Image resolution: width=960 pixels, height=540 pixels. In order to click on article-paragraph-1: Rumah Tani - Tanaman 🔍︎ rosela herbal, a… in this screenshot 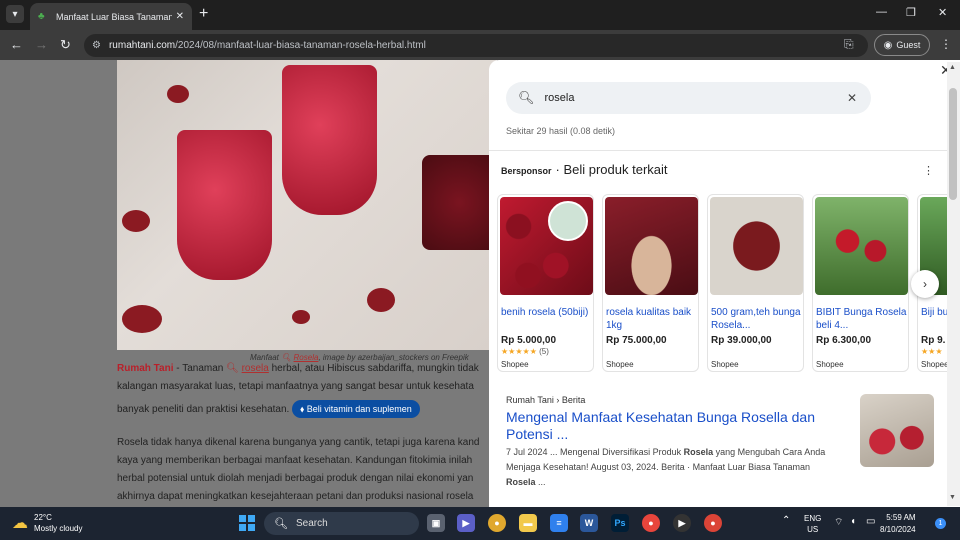, I will do `click(307, 389)`.